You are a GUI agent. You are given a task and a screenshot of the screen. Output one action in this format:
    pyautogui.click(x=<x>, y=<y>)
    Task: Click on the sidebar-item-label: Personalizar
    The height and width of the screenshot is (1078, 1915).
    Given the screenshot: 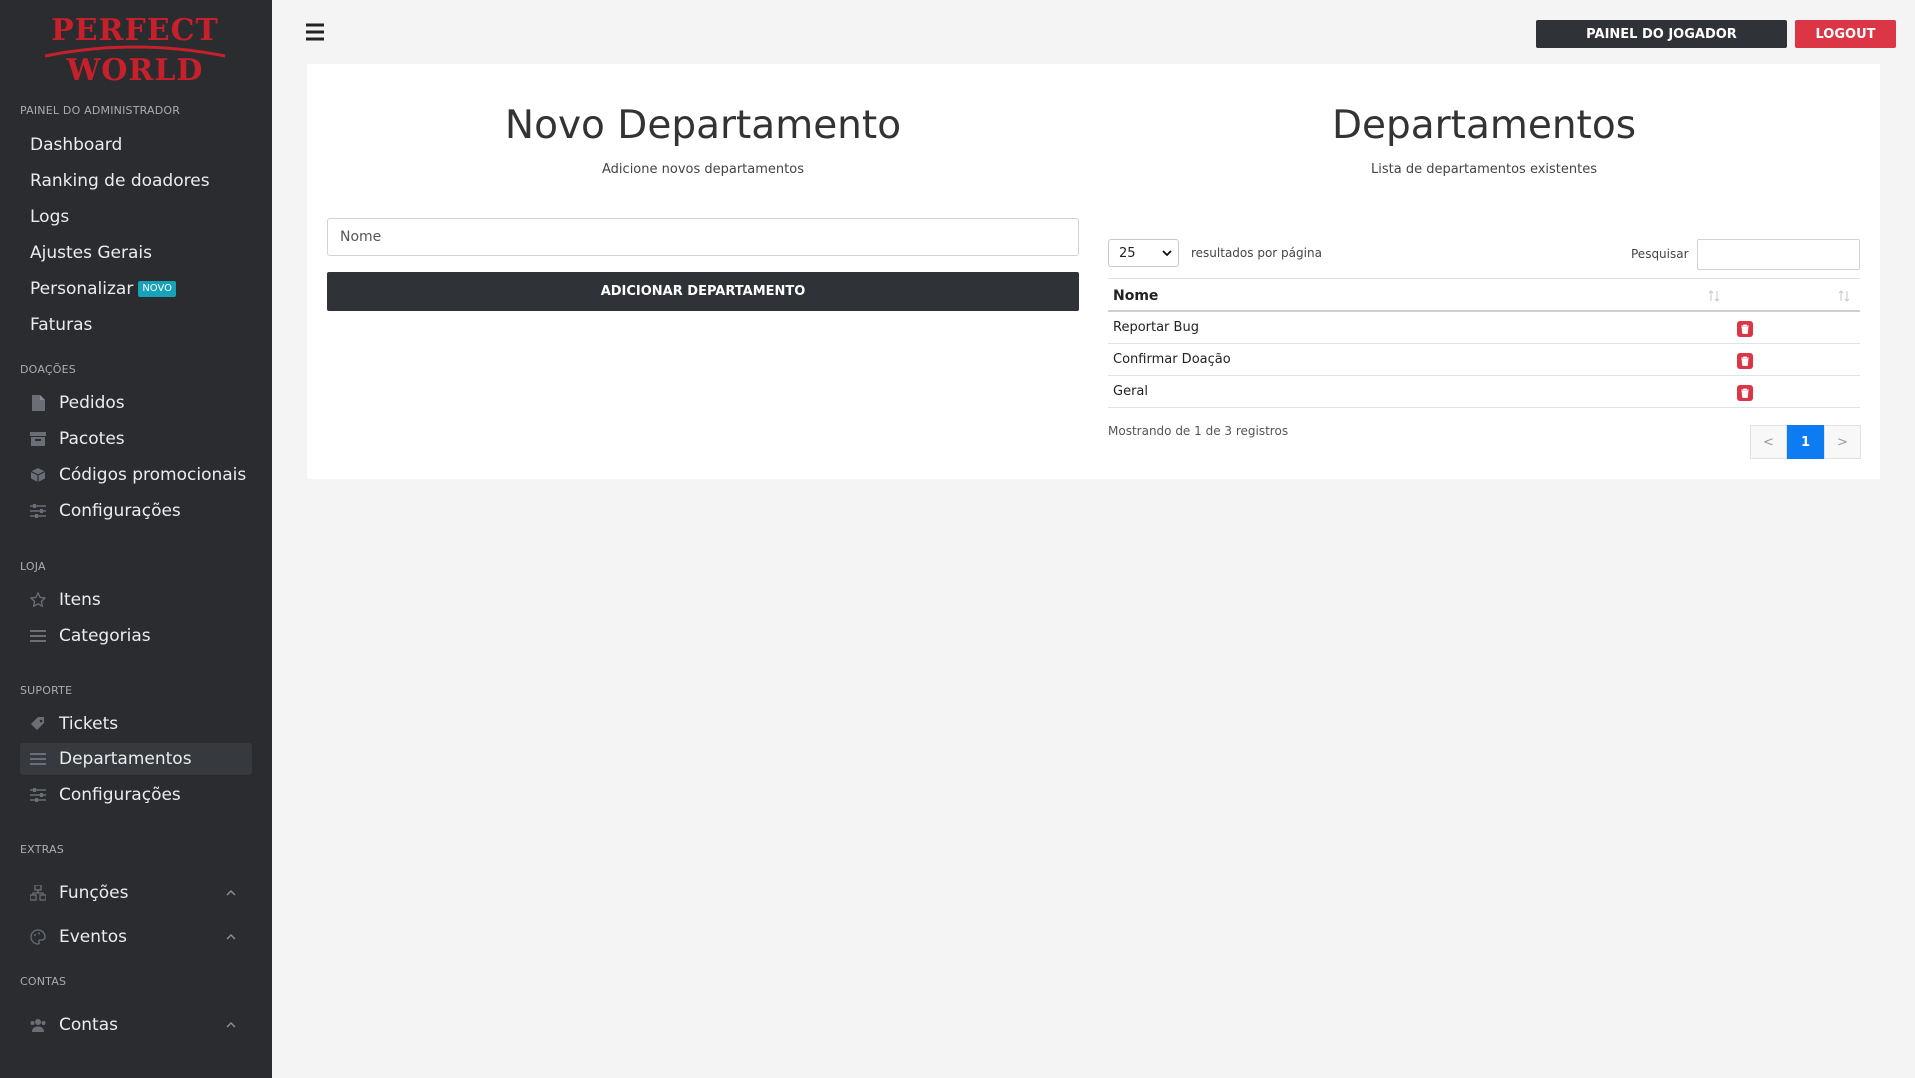 What is the action you would take?
    pyautogui.click(x=82, y=289)
    